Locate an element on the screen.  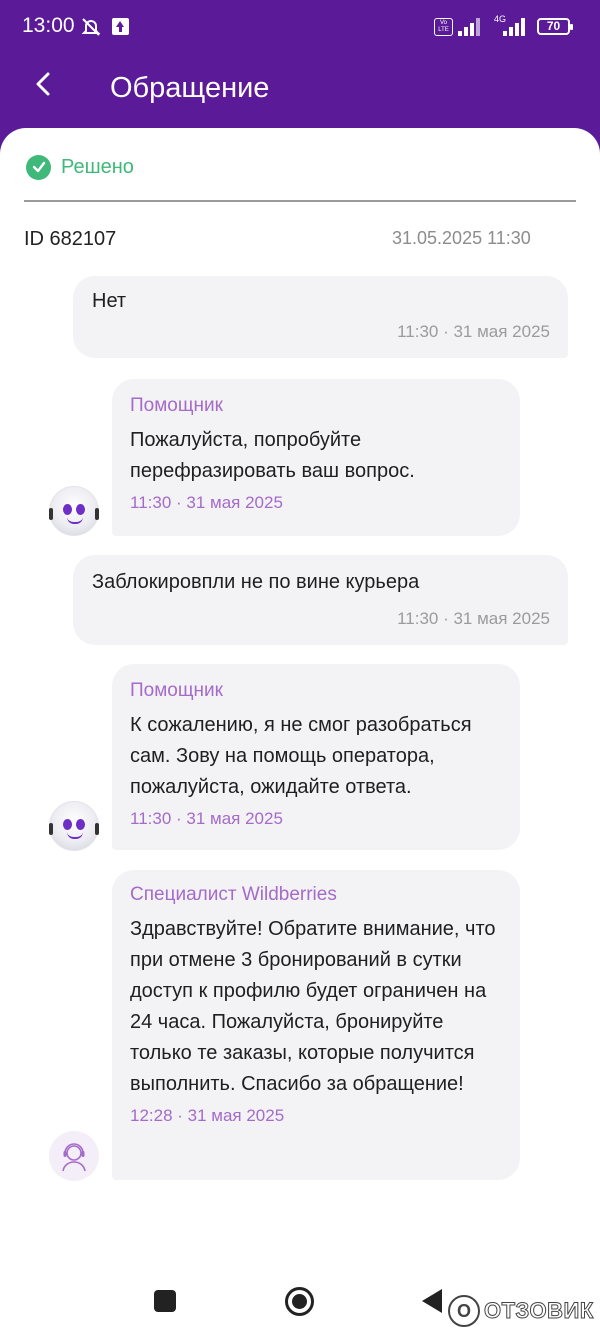
status-time: 13:00 is located at coordinates (48, 25).